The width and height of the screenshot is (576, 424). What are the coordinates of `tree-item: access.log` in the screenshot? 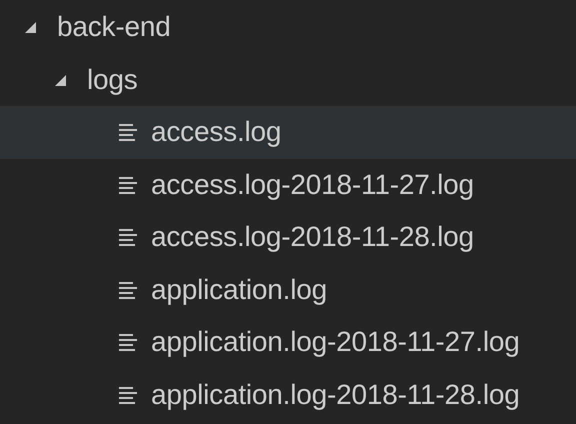 It's located at (288, 132).